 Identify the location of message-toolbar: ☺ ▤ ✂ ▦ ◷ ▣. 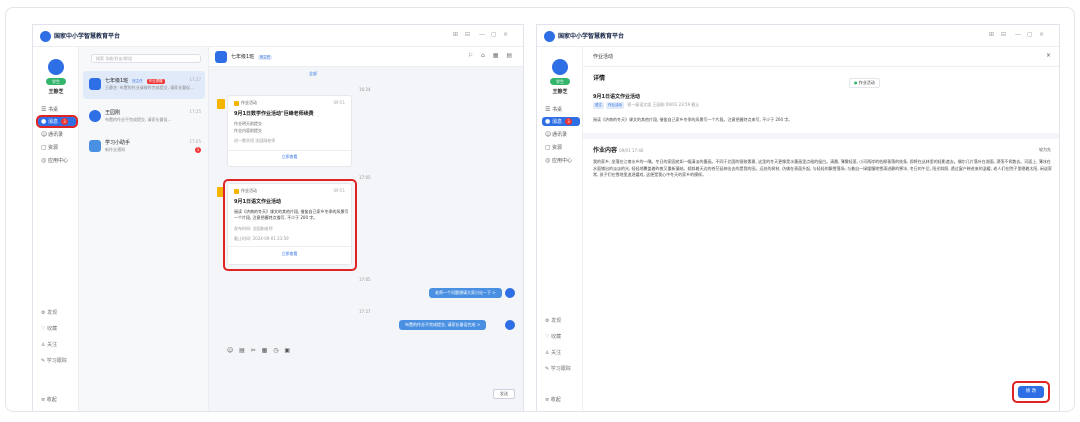
(259, 350).